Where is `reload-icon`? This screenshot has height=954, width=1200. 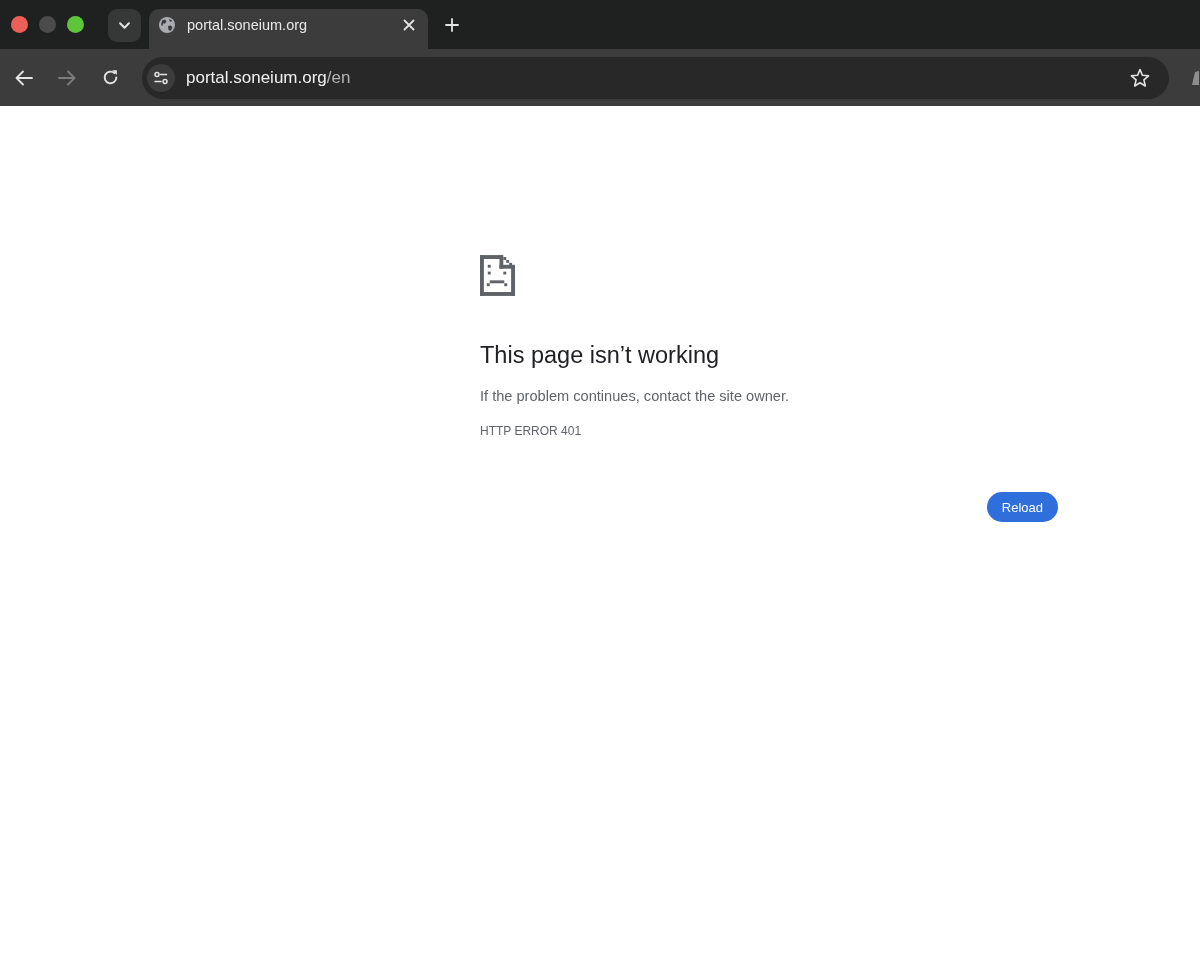
reload-icon is located at coordinates (110, 77).